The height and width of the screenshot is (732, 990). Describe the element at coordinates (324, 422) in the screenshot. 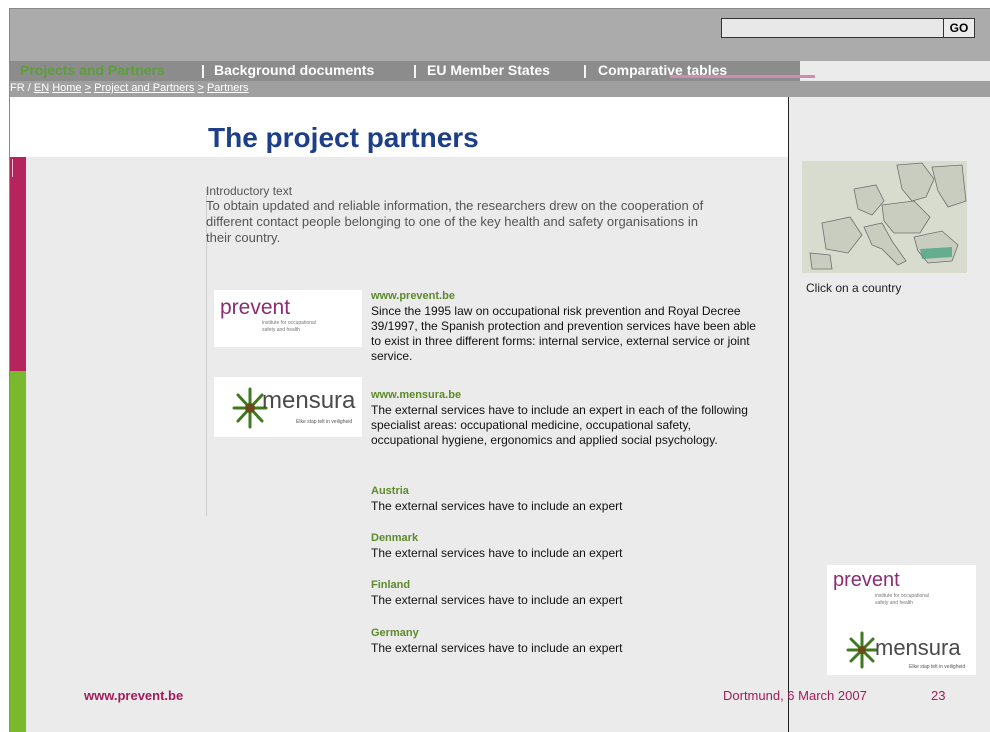

I see `mensura-logo-tagline: Elke stap telt in veiligheid` at that location.